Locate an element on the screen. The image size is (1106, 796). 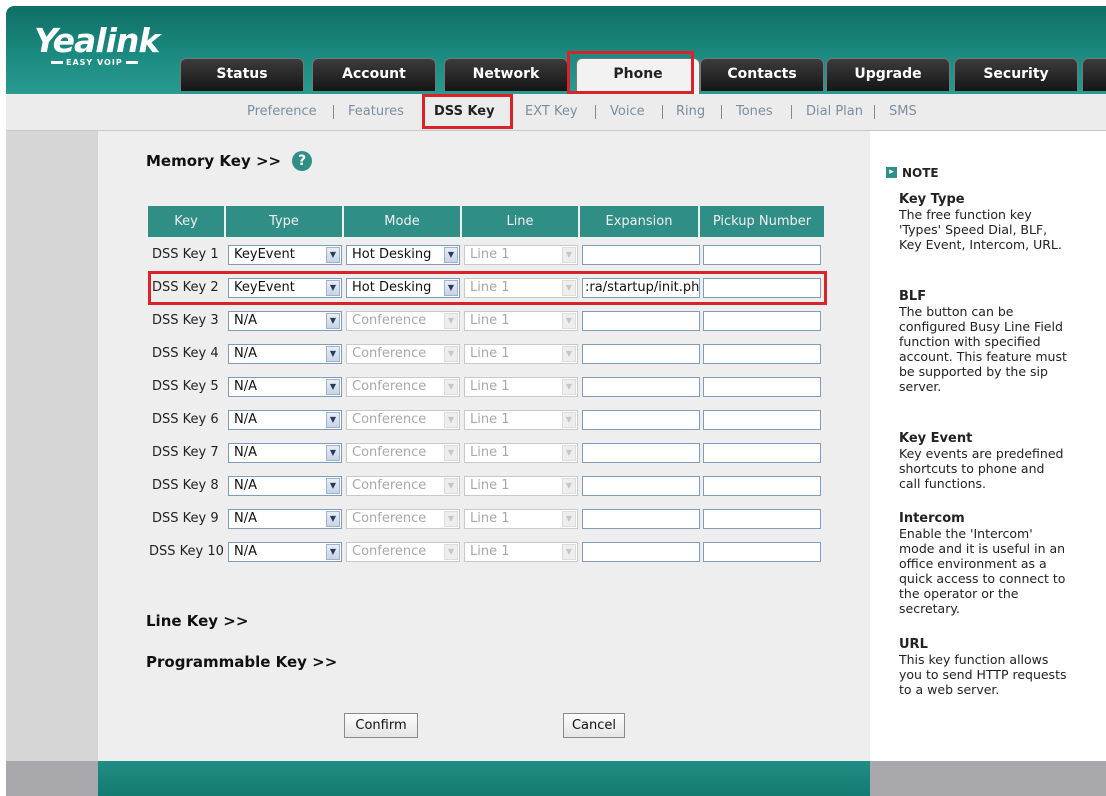
tab-overflow is located at coordinates (1094, 74).